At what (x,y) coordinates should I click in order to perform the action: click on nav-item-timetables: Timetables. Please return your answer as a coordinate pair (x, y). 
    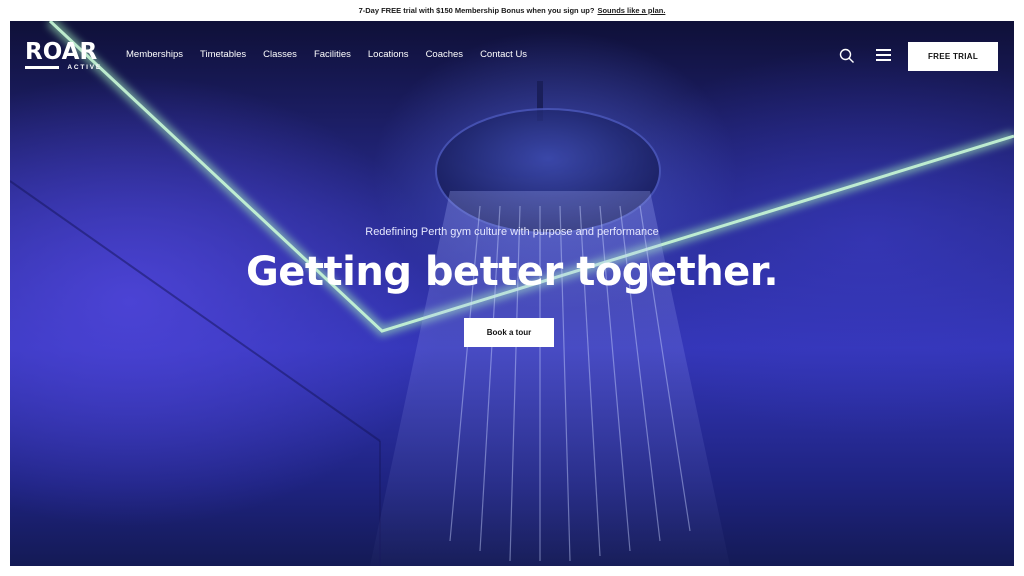
    Looking at the image, I should click on (223, 54).